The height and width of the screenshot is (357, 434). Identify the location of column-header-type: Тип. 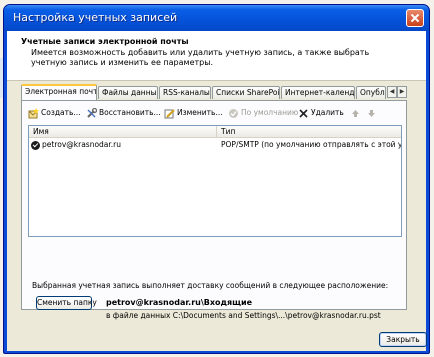
(309, 132).